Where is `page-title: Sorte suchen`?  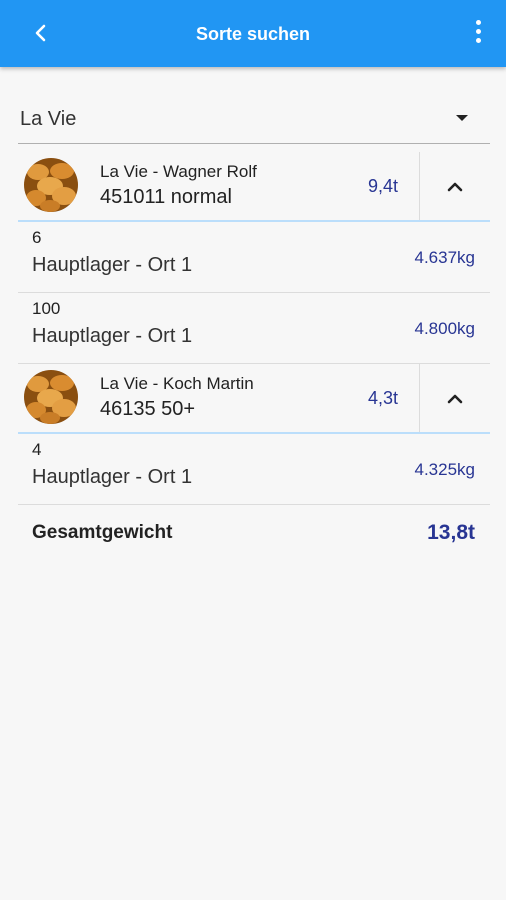 page-title: Sorte suchen is located at coordinates (253, 34).